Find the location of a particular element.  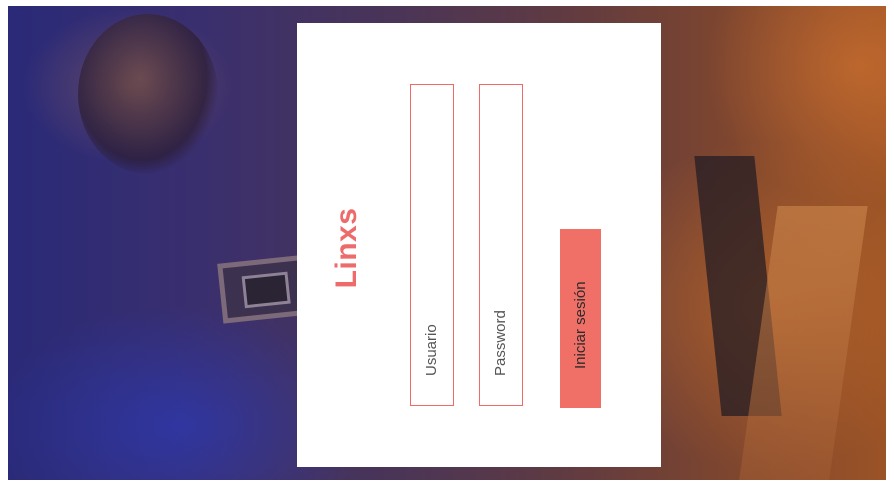

login-button: Iniciar sesión is located at coordinates (580, 318).